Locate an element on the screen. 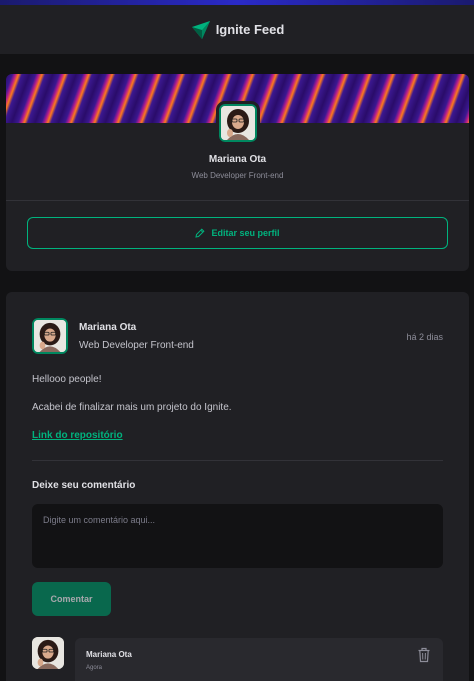 The image size is (474, 681). comment-author-avatar is located at coordinates (48, 653).